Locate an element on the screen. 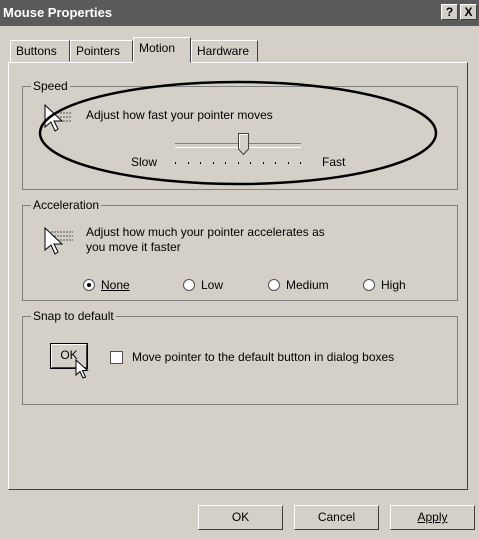 This screenshot has height=539, width=479. title-bar: Mouse Properties ? X is located at coordinates (239, 13).